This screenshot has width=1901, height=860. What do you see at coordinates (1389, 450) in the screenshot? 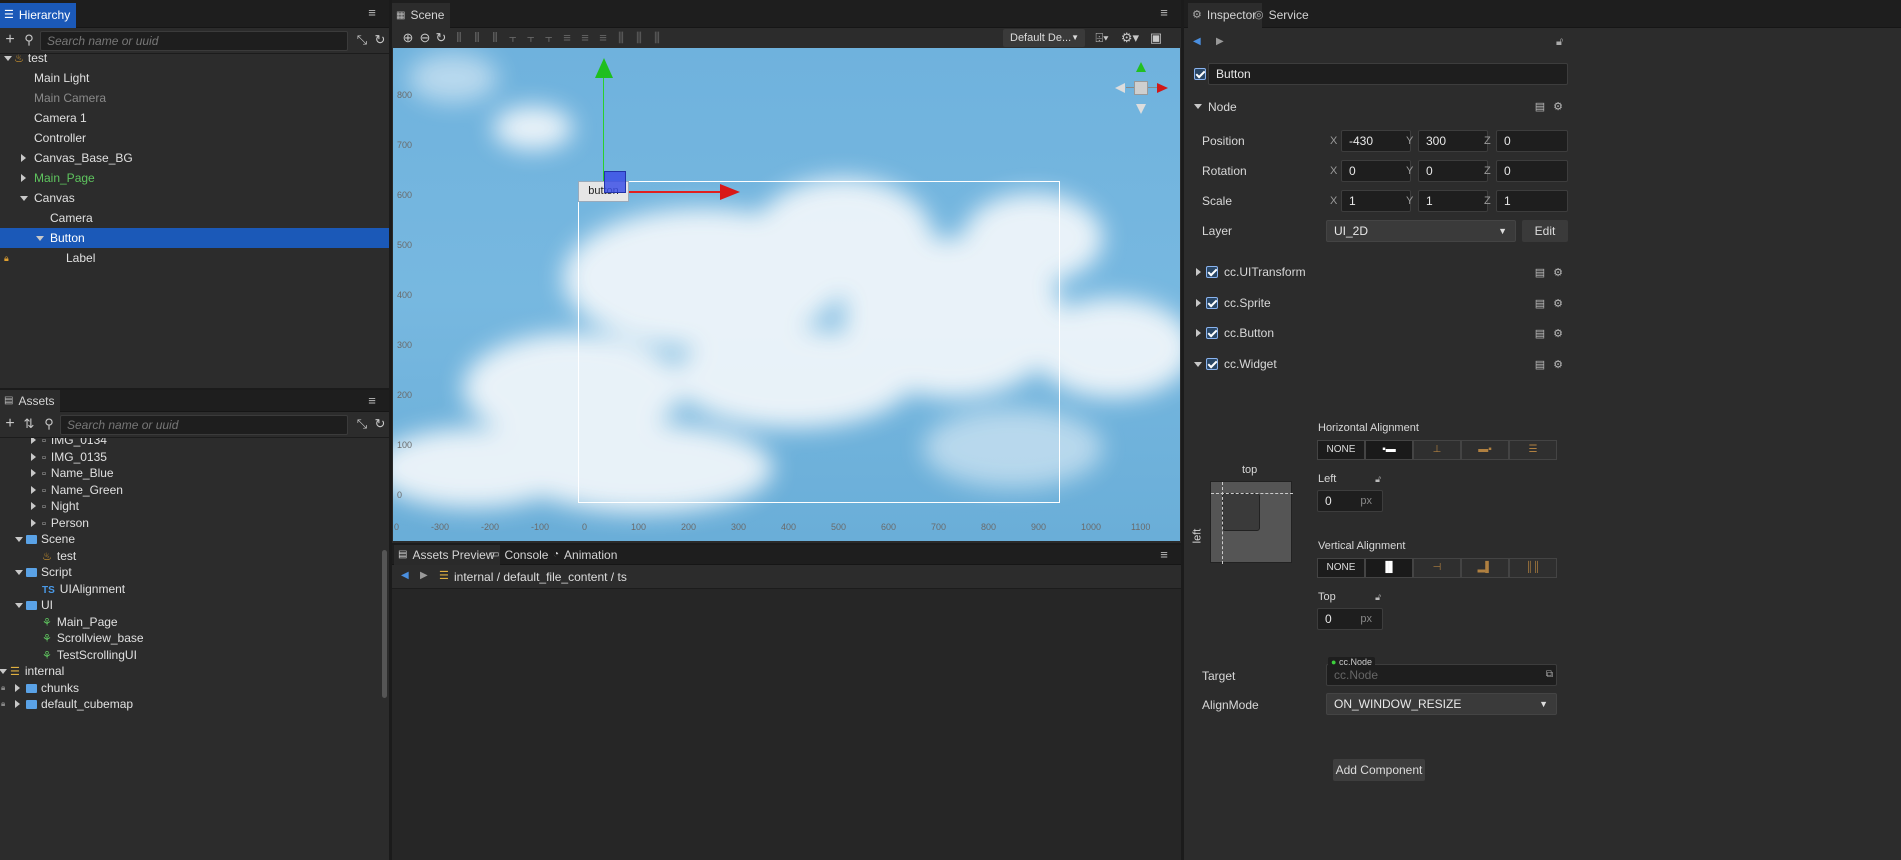
I see `h-align-left-button: ▪▬` at bounding box center [1389, 450].